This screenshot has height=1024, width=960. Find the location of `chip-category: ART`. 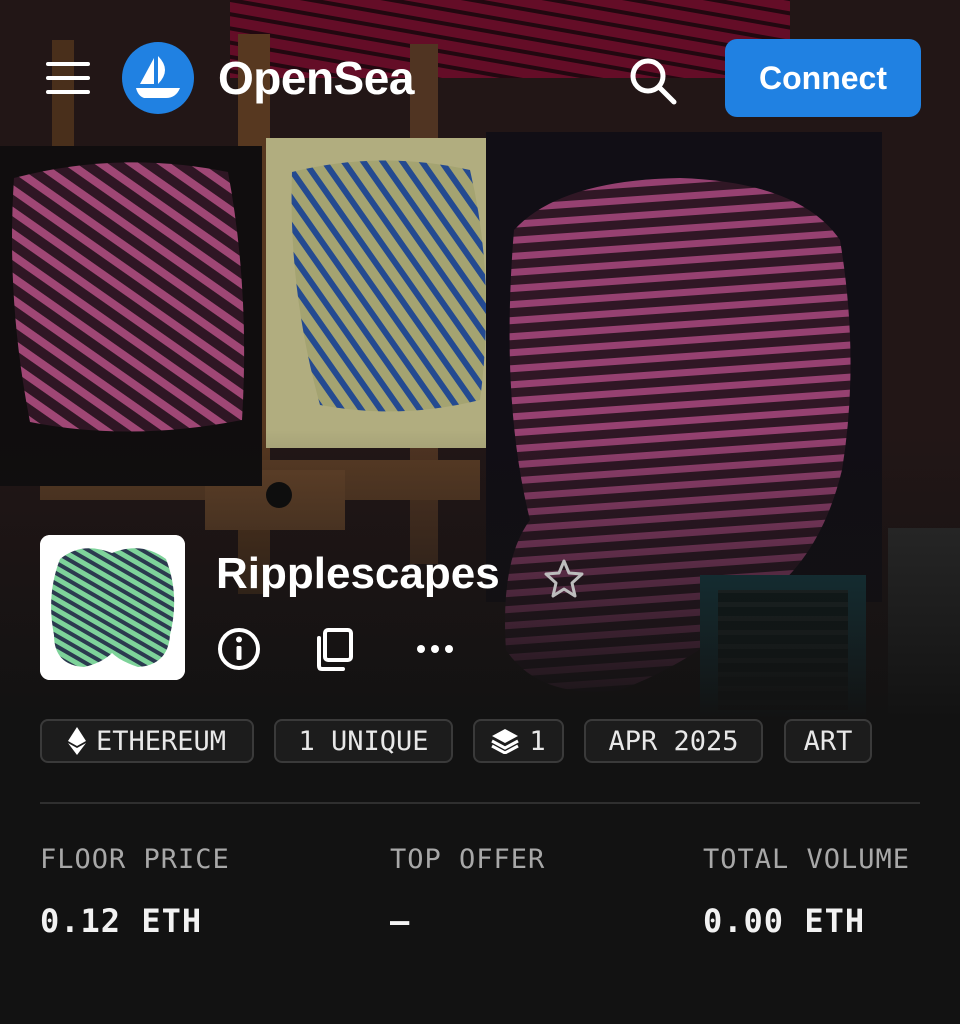

chip-category: ART is located at coordinates (828, 741).